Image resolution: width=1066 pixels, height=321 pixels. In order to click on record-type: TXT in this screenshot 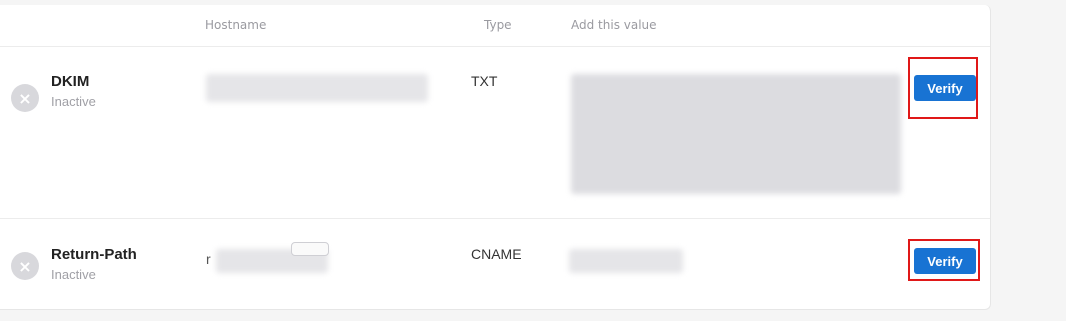, I will do `click(484, 81)`.